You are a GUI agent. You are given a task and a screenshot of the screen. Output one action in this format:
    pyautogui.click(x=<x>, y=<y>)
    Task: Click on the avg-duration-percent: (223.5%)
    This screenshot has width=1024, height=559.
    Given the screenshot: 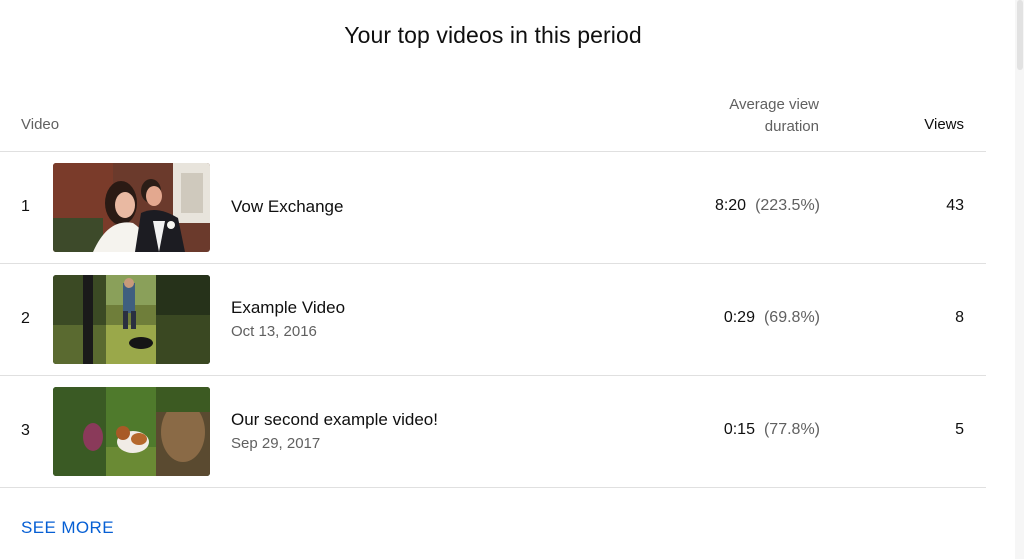 What is the action you would take?
    pyautogui.click(x=787, y=205)
    